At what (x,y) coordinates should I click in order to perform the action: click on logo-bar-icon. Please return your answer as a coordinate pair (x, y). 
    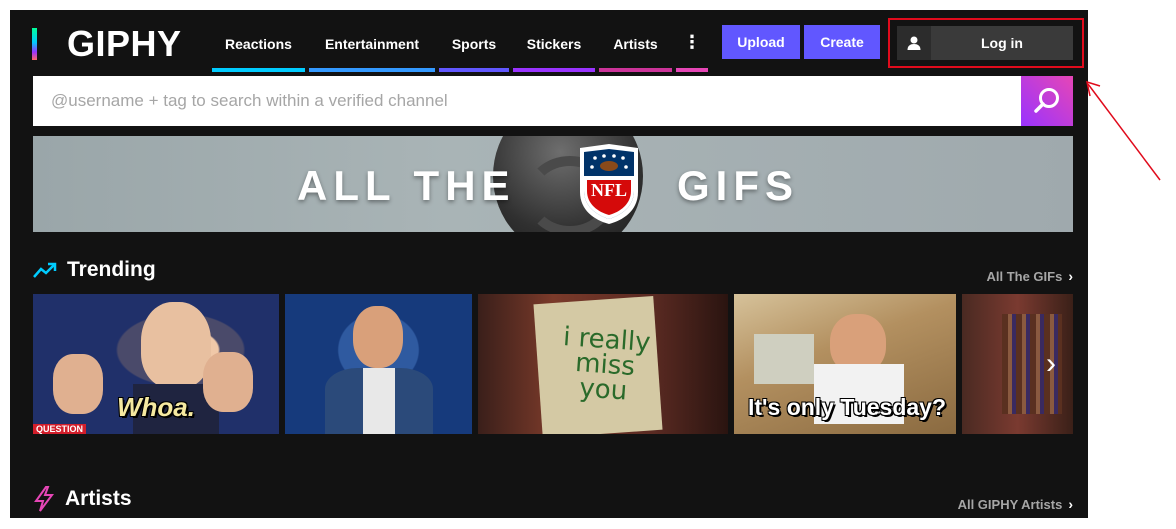
    Looking at the image, I should click on (34, 44).